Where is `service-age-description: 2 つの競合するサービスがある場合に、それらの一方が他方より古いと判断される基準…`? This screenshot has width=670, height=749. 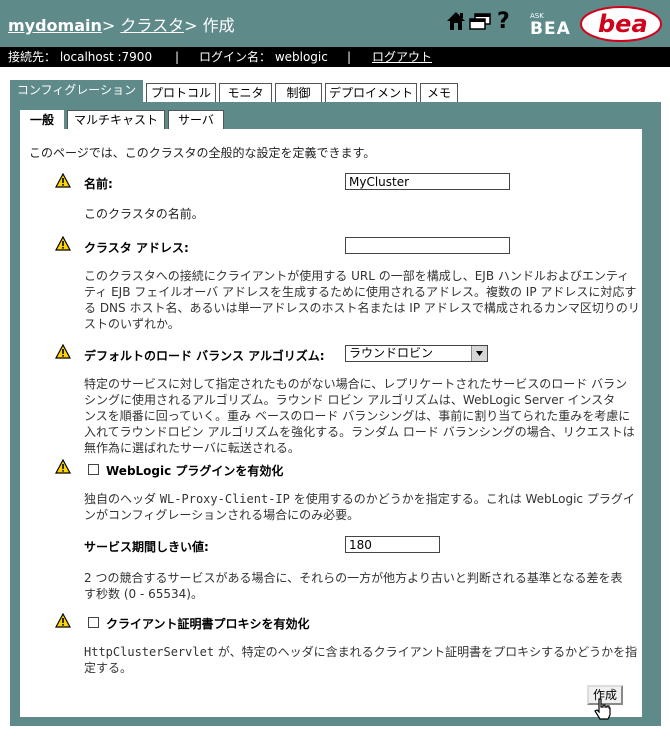 service-age-description: 2 つの競合するサービスがある場合に、それらの一方が他方より古いと判断される基準… is located at coordinates (356, 586).